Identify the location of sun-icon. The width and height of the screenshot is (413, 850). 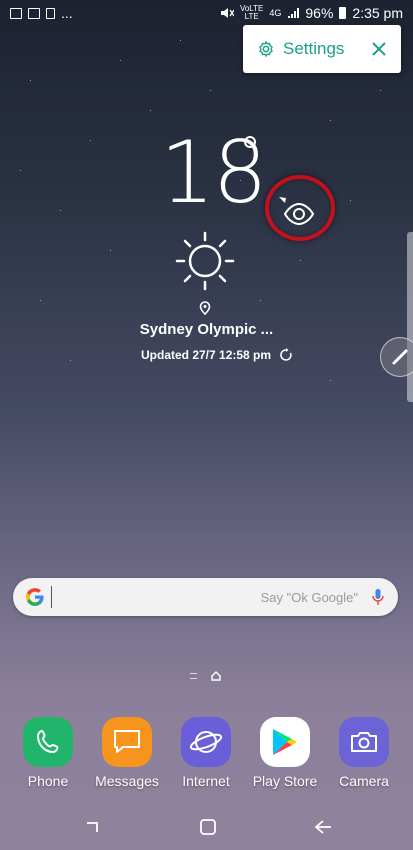
(205, 261).